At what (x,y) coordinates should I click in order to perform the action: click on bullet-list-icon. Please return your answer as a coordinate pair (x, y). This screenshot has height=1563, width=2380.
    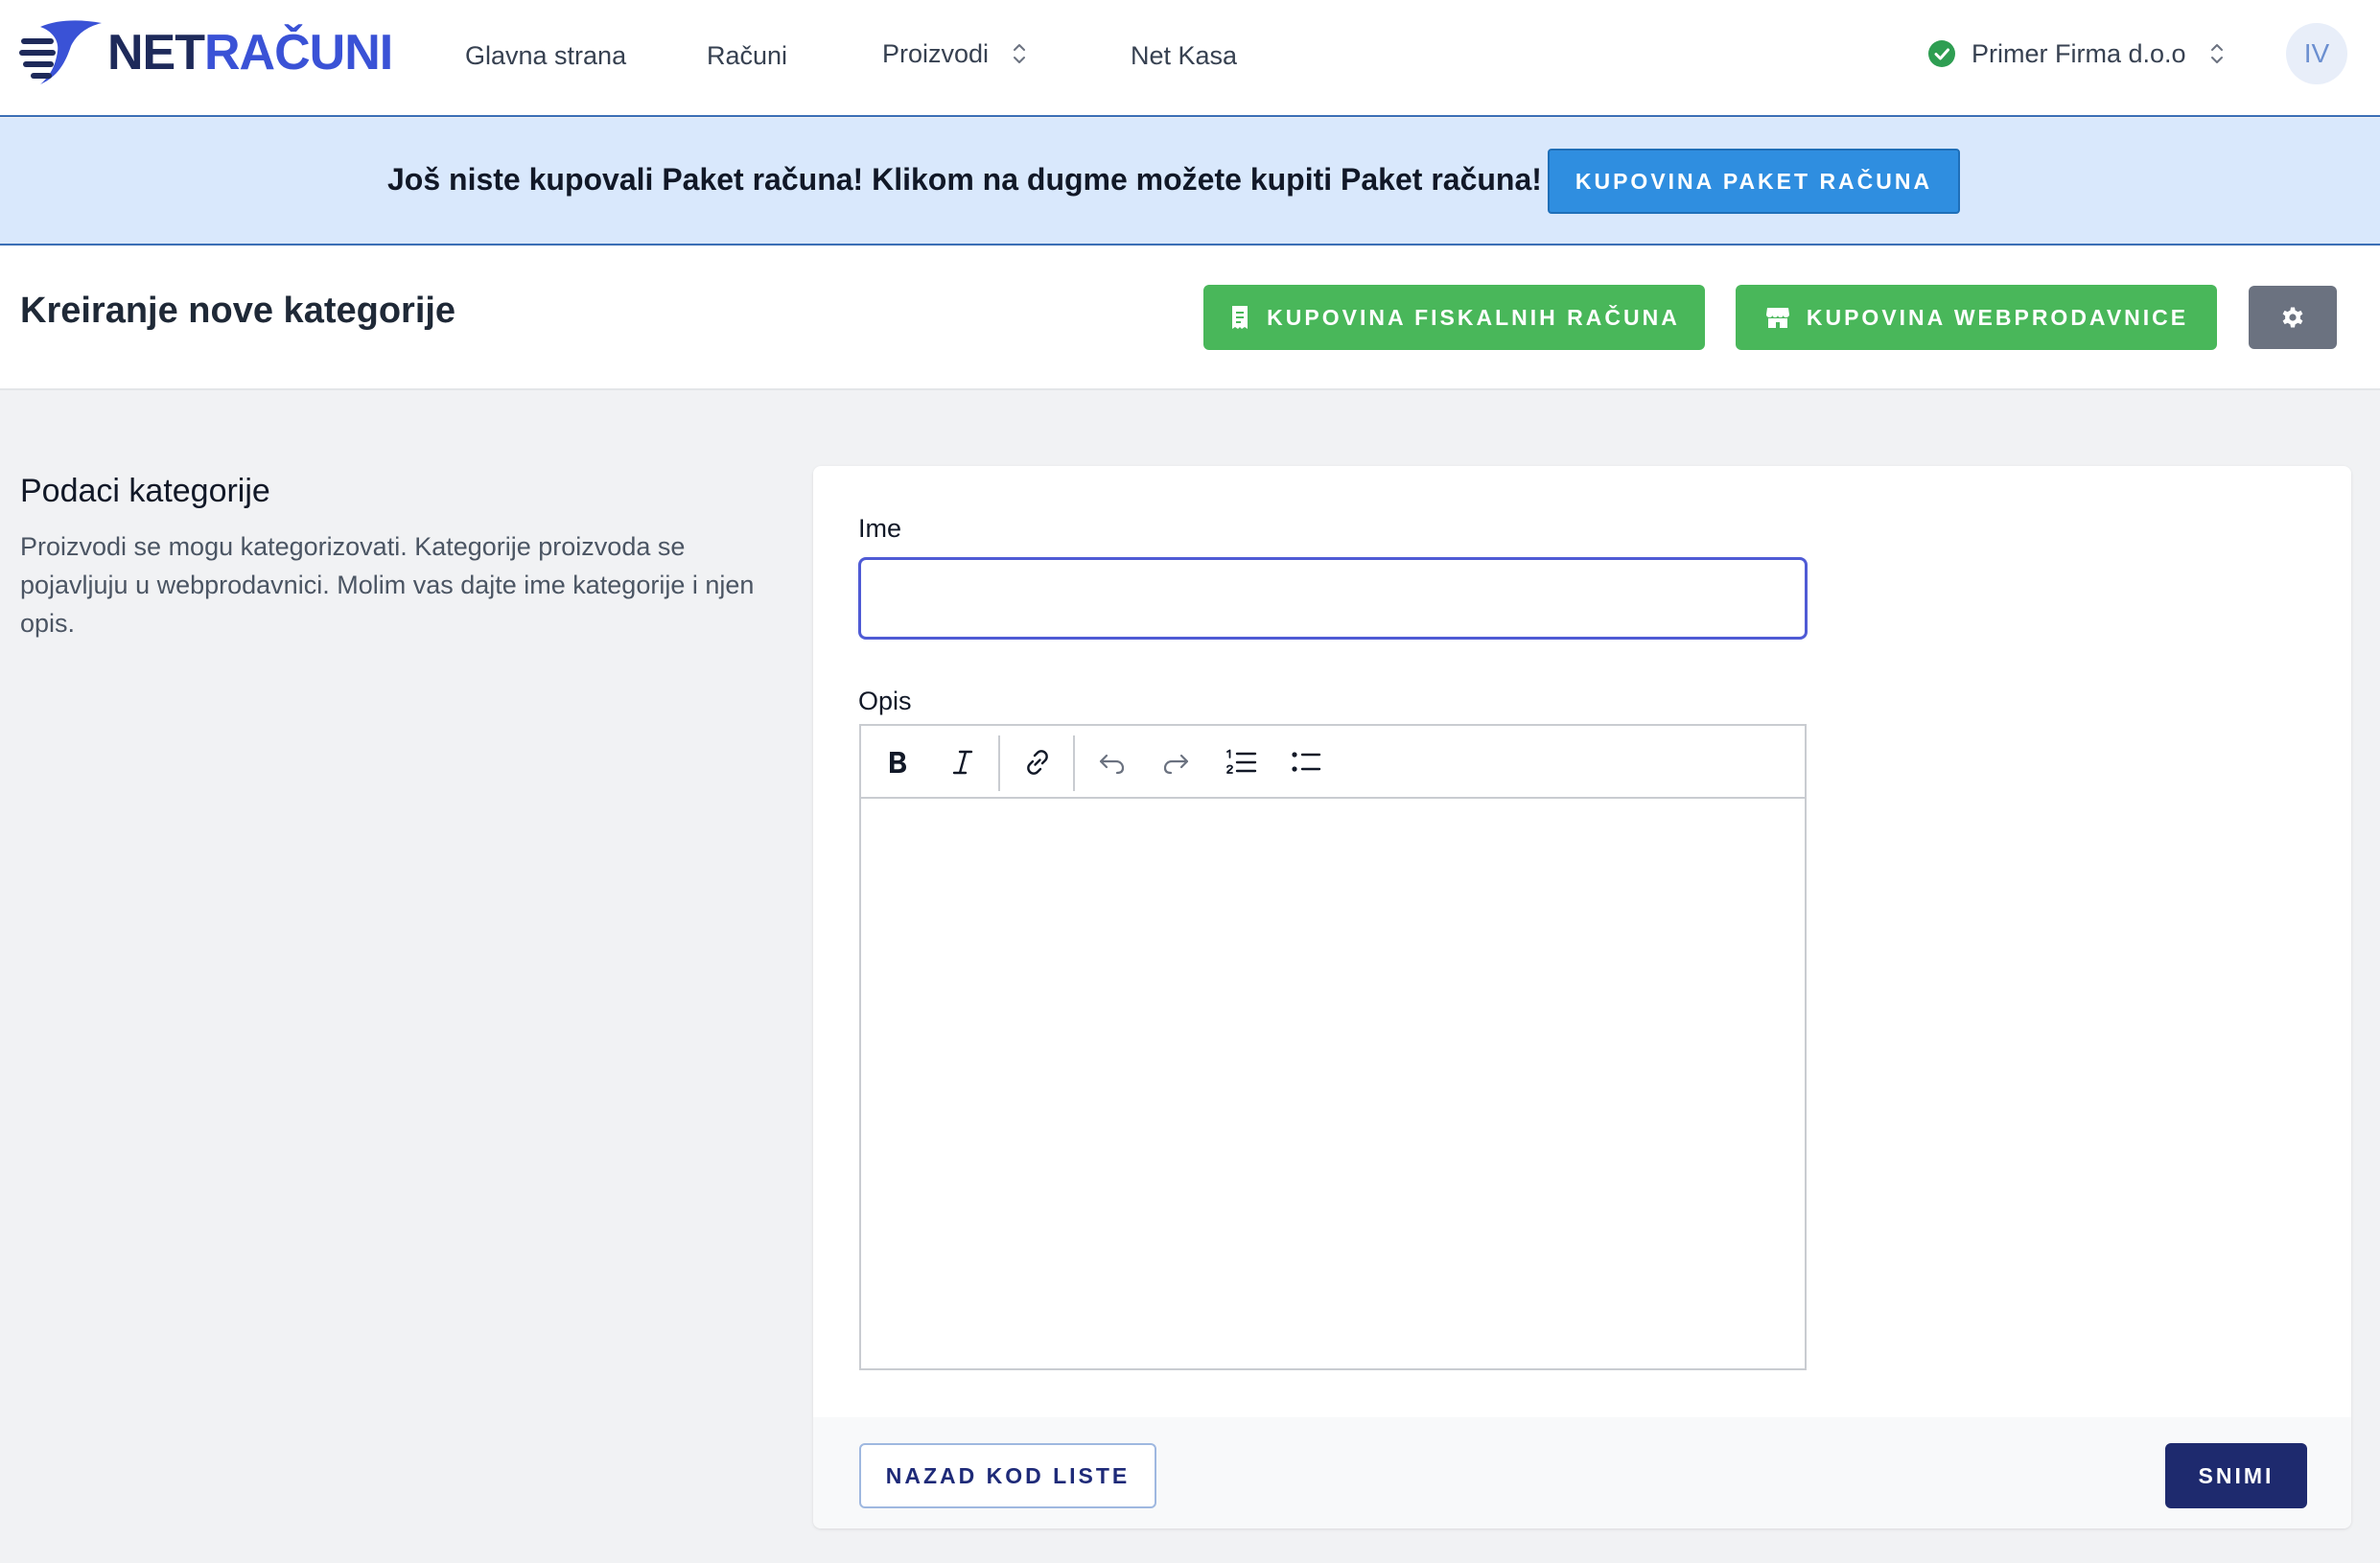
    Looking at the image, I should click on (1306, 762).